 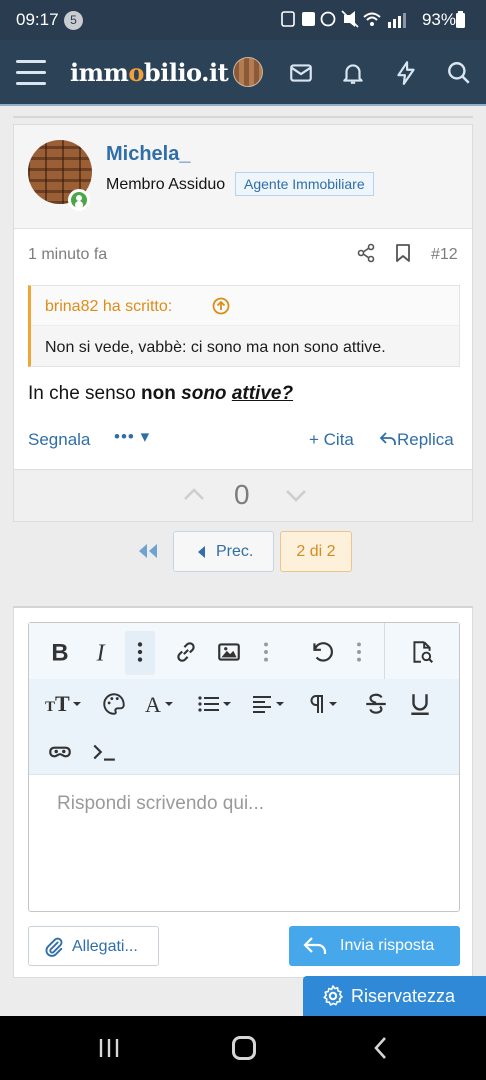 What do you see at coordinates (186, 72) in the screenshot?
I see `logo-text-suffix: bilio.it` at bounding box center [186, 72].